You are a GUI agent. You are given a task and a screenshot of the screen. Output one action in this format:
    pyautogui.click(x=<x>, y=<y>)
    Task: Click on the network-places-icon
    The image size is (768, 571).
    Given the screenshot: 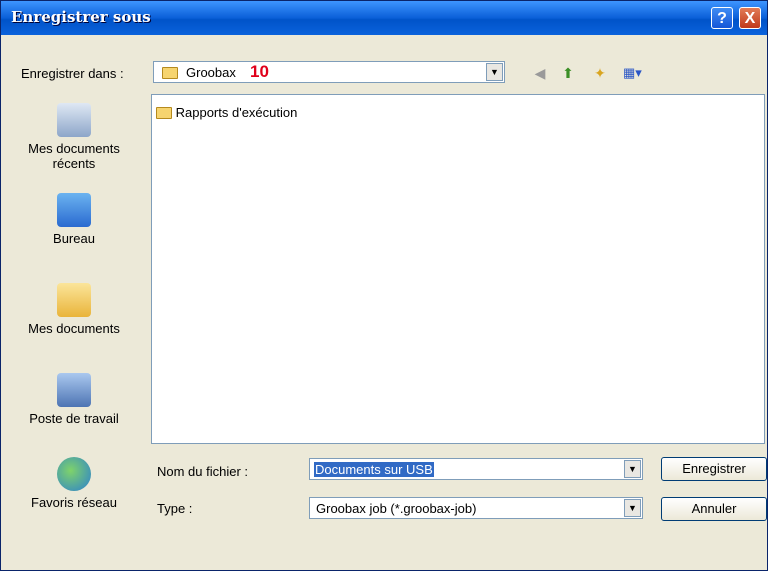 What is the action you would take?
    pyautogui.click(x=74, y=474)
    